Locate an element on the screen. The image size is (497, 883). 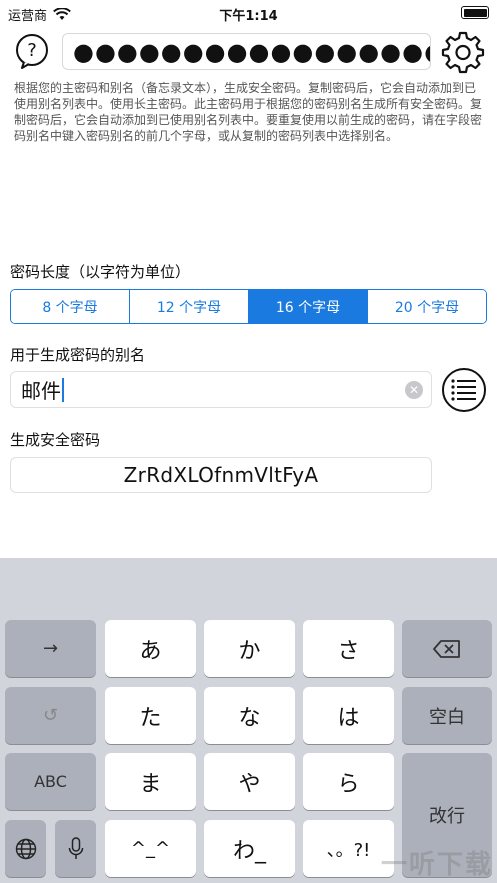
mic-key is located at coordinates (75, 848).